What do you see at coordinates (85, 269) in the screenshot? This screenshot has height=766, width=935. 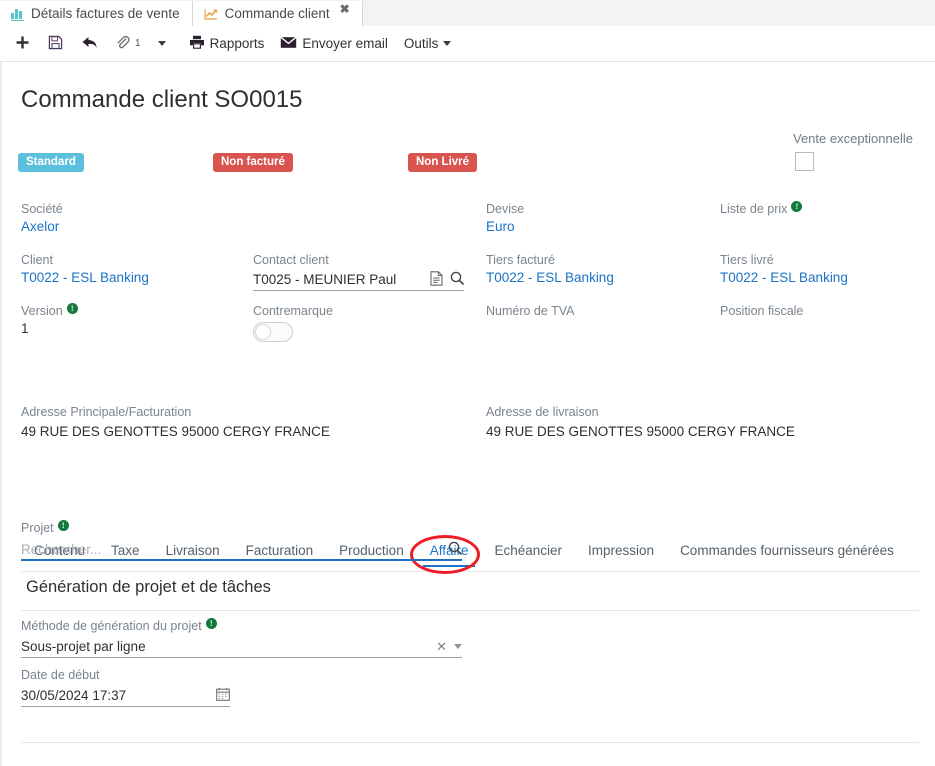 I see `field-customer: Client T0022 - ESL Banking` at bounding box center [85, 269].